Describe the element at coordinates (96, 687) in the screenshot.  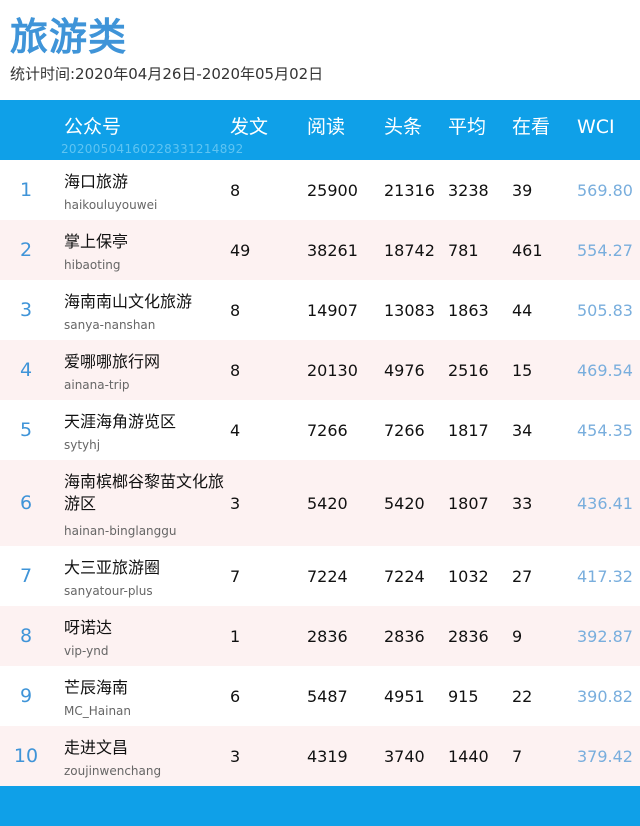
I see `account-name: 芒辰海南` at that location.